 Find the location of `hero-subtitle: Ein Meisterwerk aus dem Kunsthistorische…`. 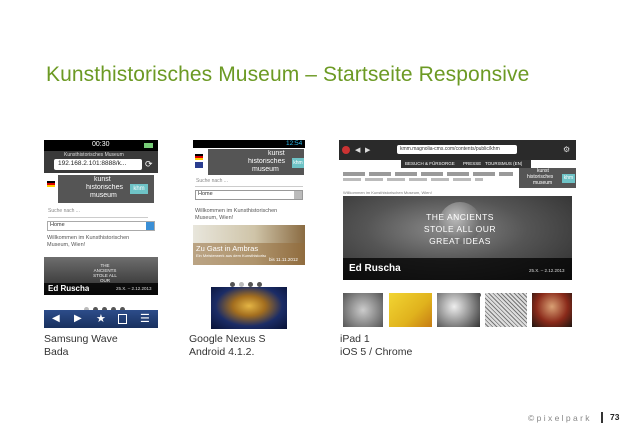

hero-subtitle: Ein Meisterwerk aus dem Kunsthistorische… is located at coordinates (231, 255).